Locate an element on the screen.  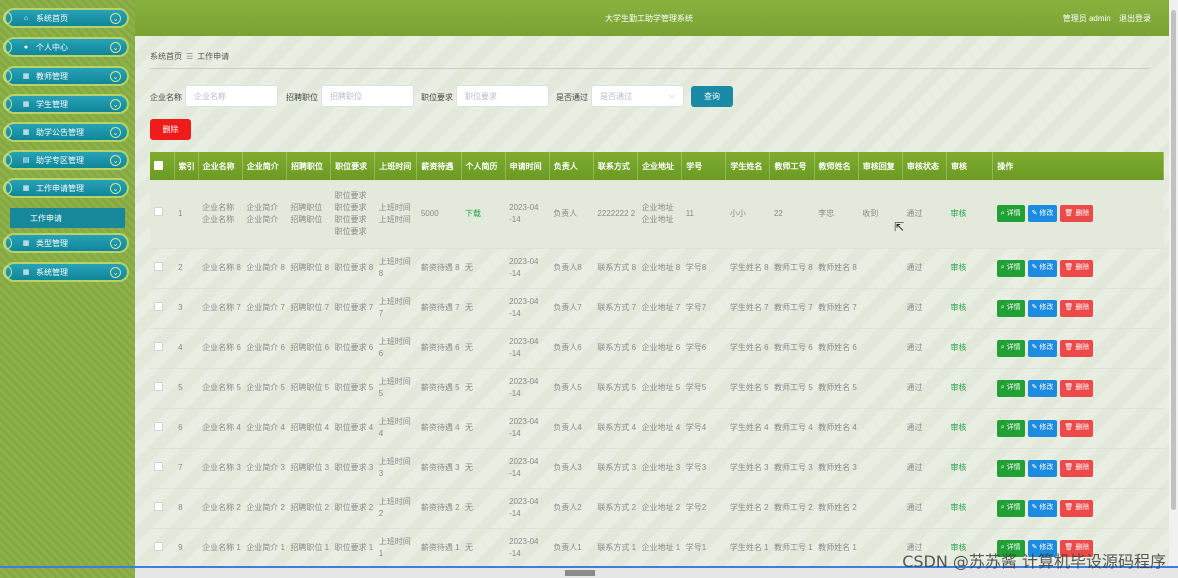
cell-job: 招聘职位 3 is located at coordinates (310, 467).